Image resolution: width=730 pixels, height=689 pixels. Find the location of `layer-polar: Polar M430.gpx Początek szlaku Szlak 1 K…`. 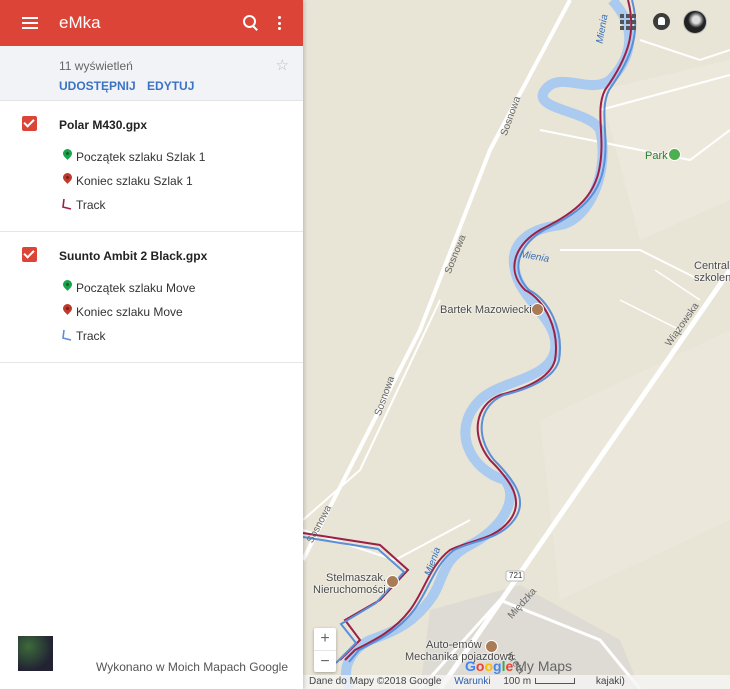

layer-polar: Polar M430.gpx Początek szlaku Szlak 1 K… is located at coordinates (151, 166).